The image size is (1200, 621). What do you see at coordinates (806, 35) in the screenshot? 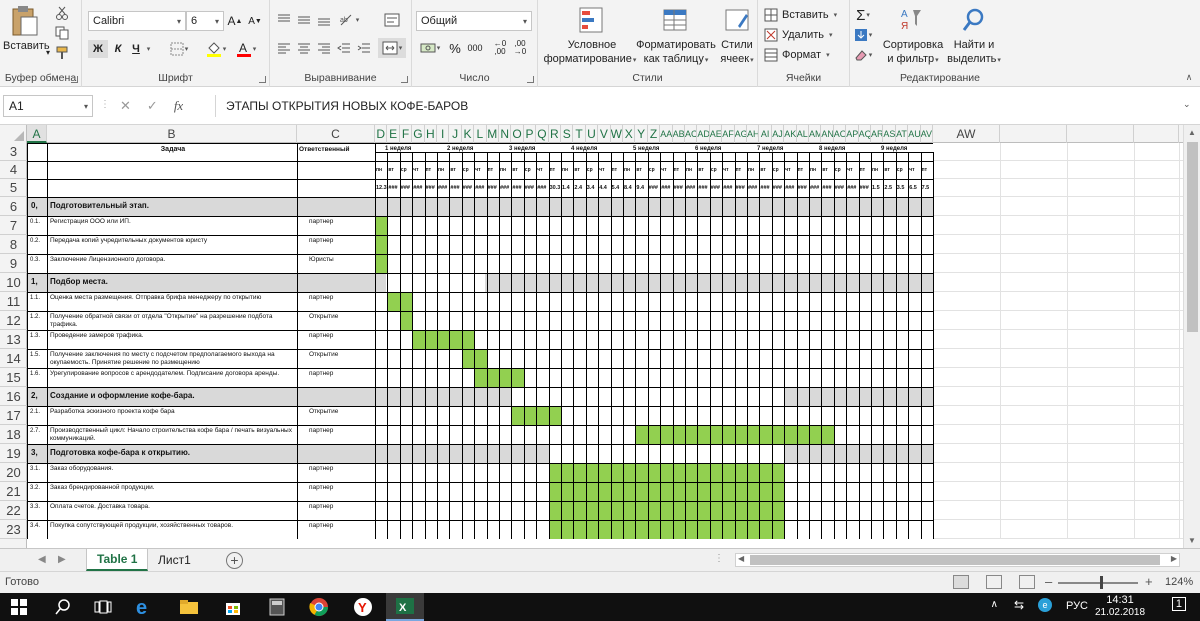
I see `delete-cells-button: Удалить ▾` at bounding box center [806, 35].